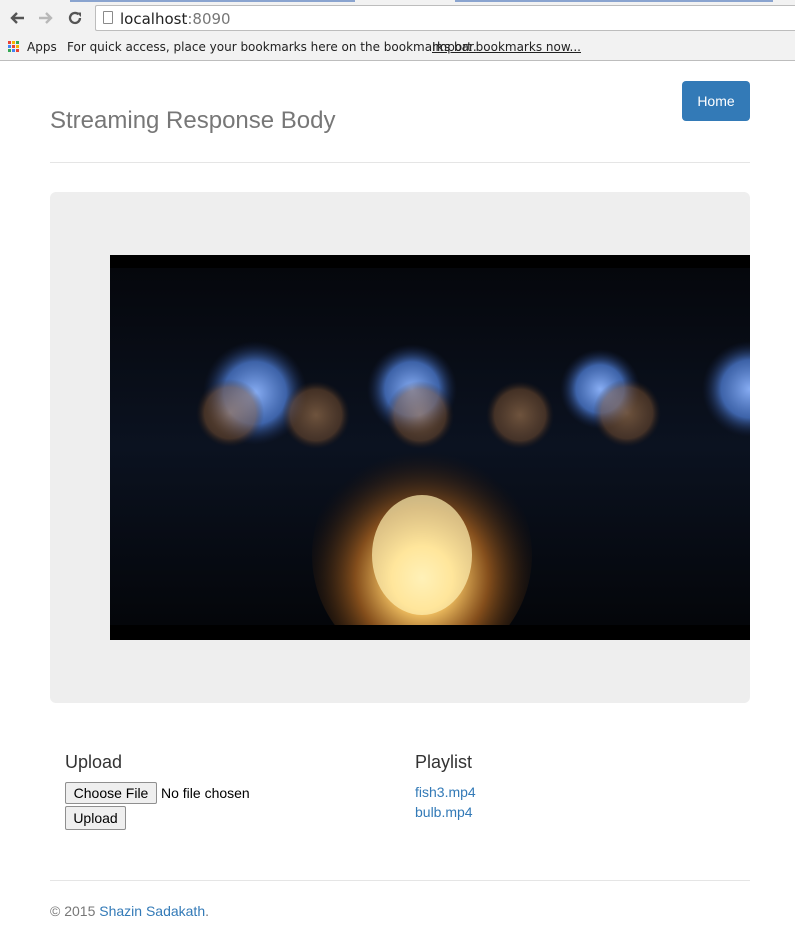  What do you see at coordinates (17, 18) in the screenshot?
I see `back-icon` at bounding box center [17, 18].